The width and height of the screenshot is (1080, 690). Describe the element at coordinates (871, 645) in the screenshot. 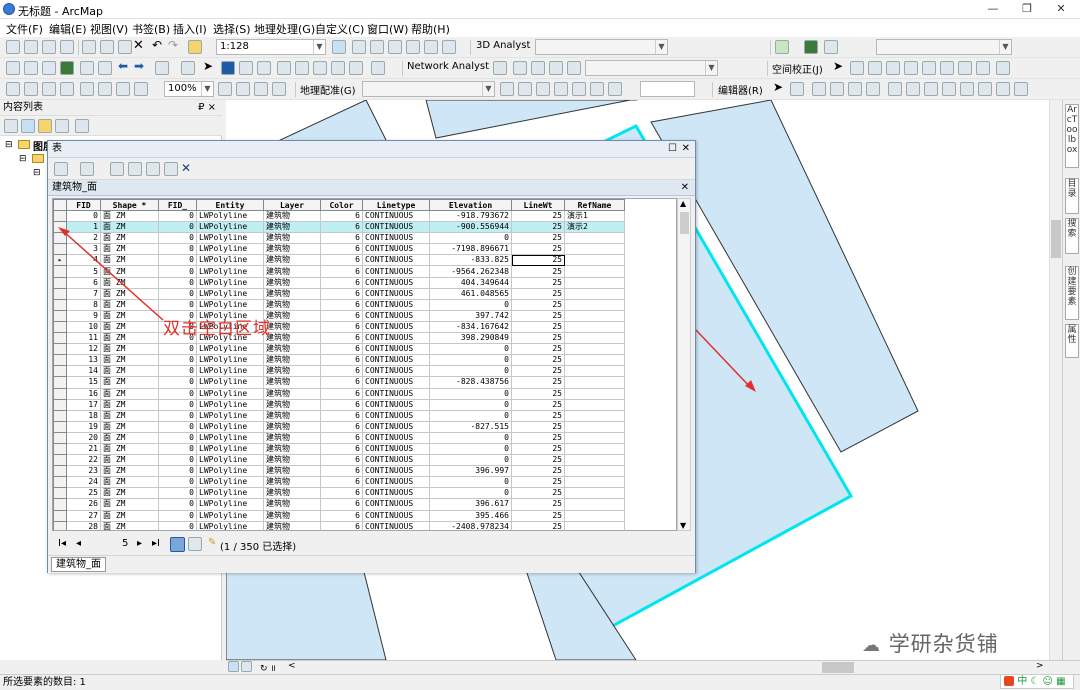

I see `wechat-icon: ☁` at that location.